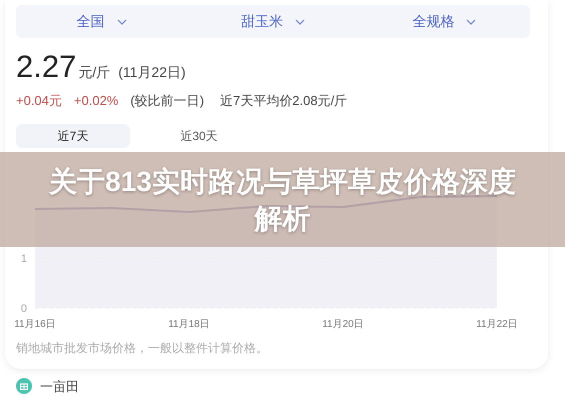  What do you see at coordinates (273, 21) in the screenshot?
I see `filter-dropdown: 甜玉米` at bounding box center [273, 21].